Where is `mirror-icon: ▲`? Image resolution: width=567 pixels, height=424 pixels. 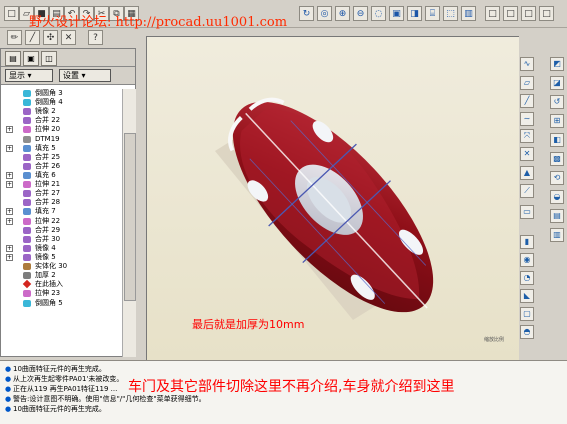
mirror-icon: ▲ is located at coordinates (527, 173).